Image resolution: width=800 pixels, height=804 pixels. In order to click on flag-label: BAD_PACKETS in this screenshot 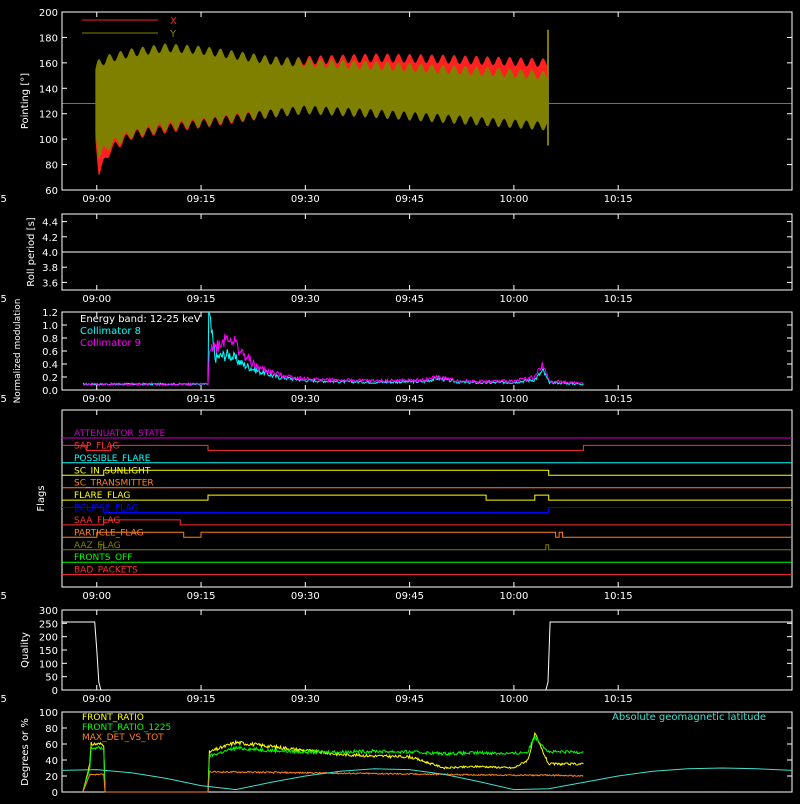, I will do `click(106, 571)`.